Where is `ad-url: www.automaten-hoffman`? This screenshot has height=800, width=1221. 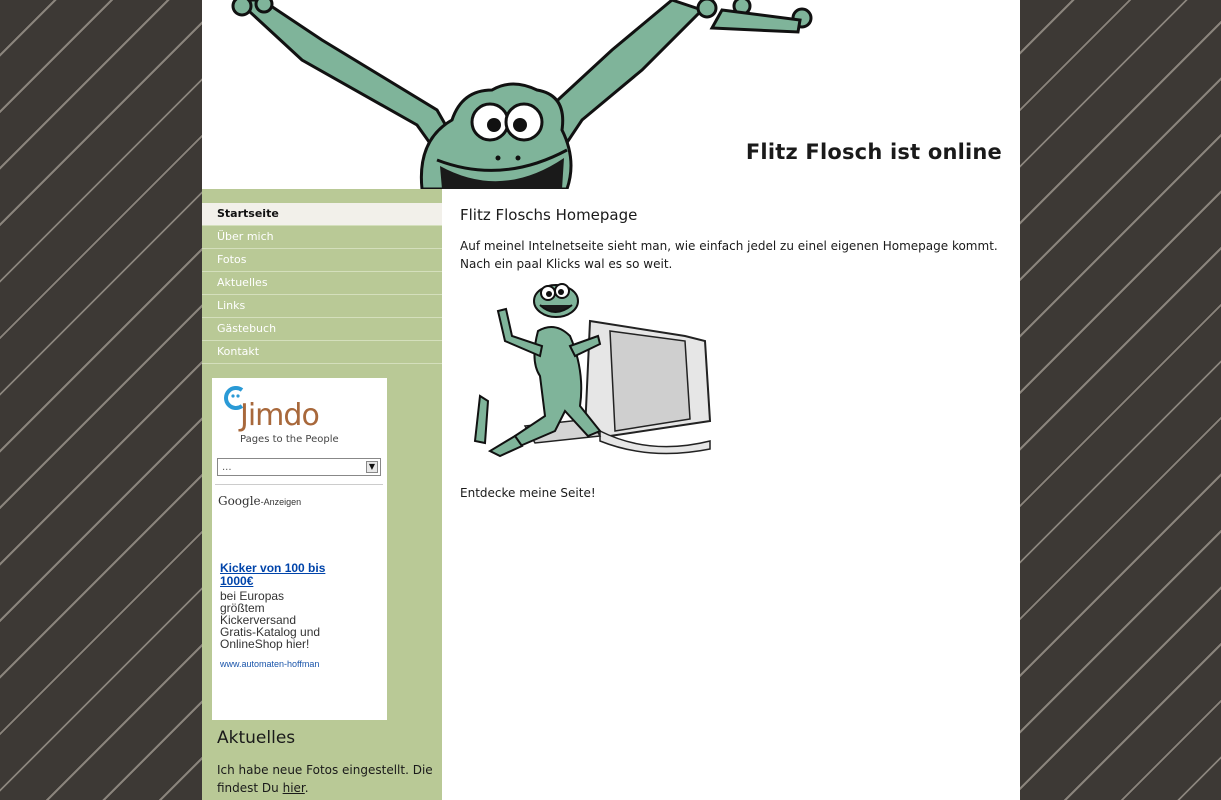 ad-url: www.automaten-hoffman is located at coordinates (269, 664).